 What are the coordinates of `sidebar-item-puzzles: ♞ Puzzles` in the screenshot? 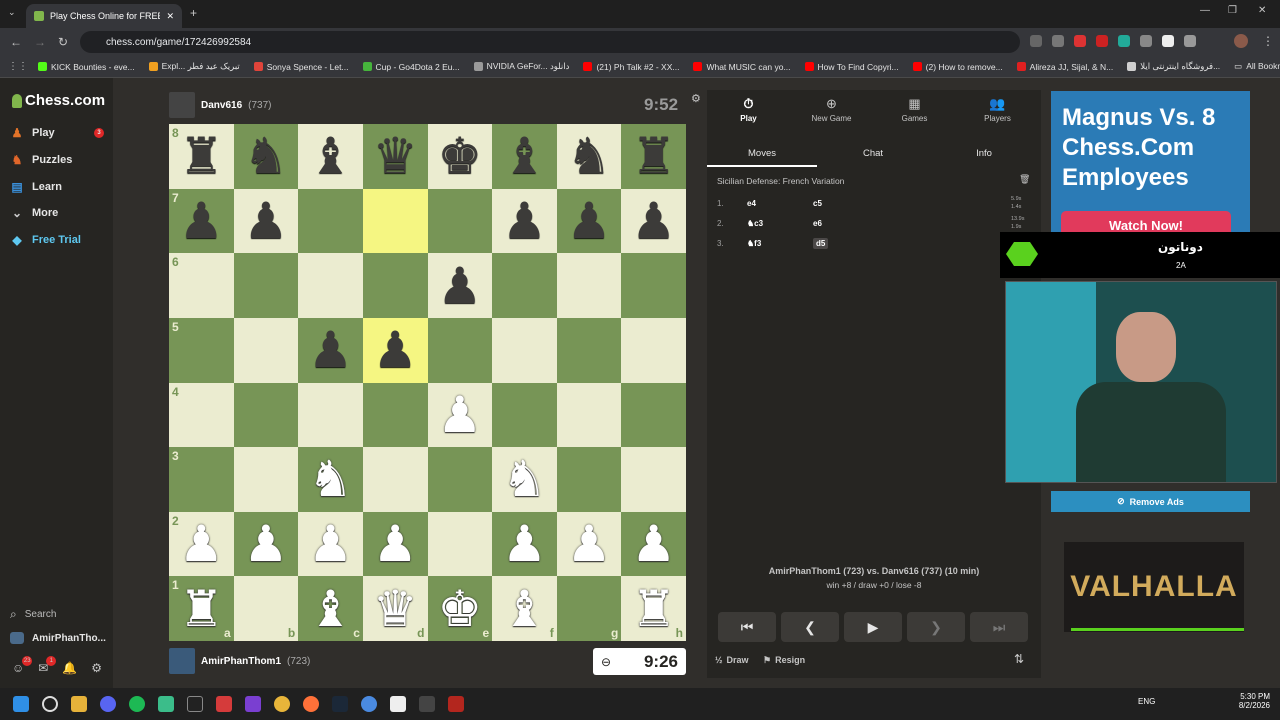 It's located at (58, 160).